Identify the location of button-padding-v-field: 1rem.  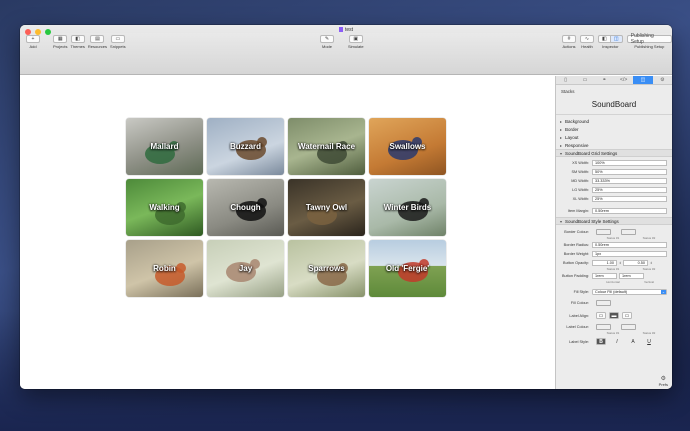
(631, 275).